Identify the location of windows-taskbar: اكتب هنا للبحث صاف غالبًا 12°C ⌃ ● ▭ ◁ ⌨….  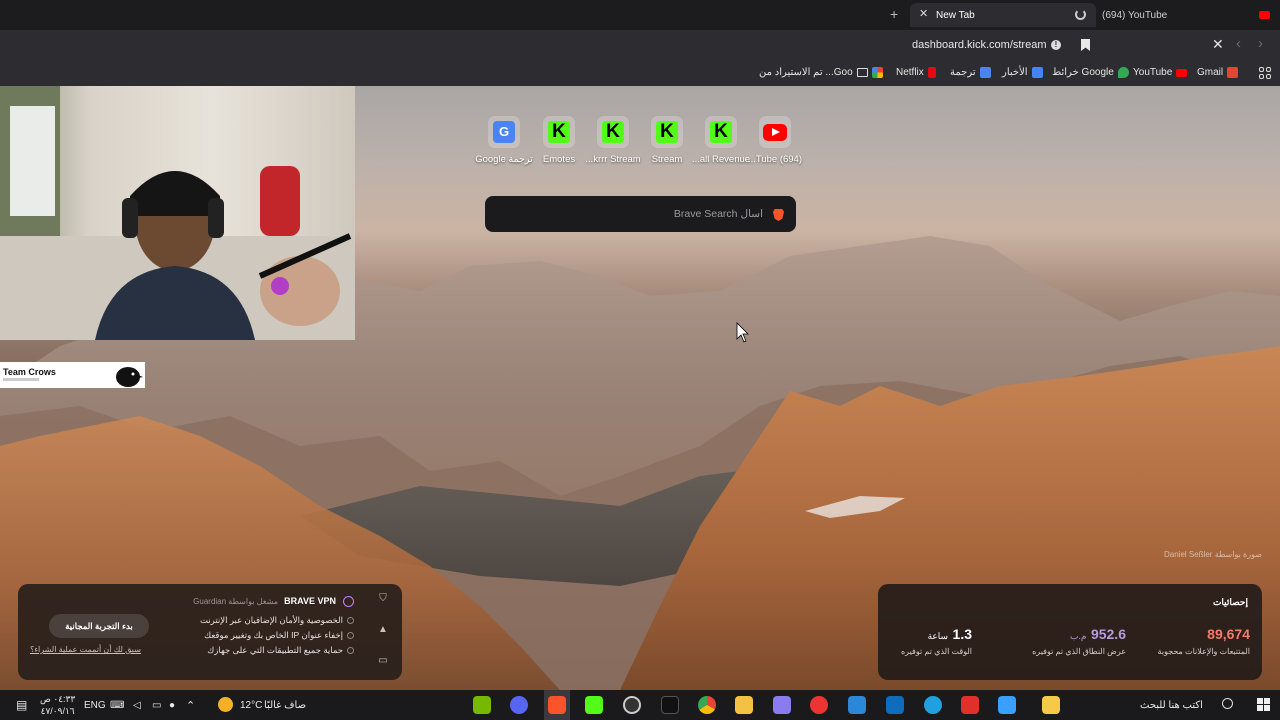
(640, 705).